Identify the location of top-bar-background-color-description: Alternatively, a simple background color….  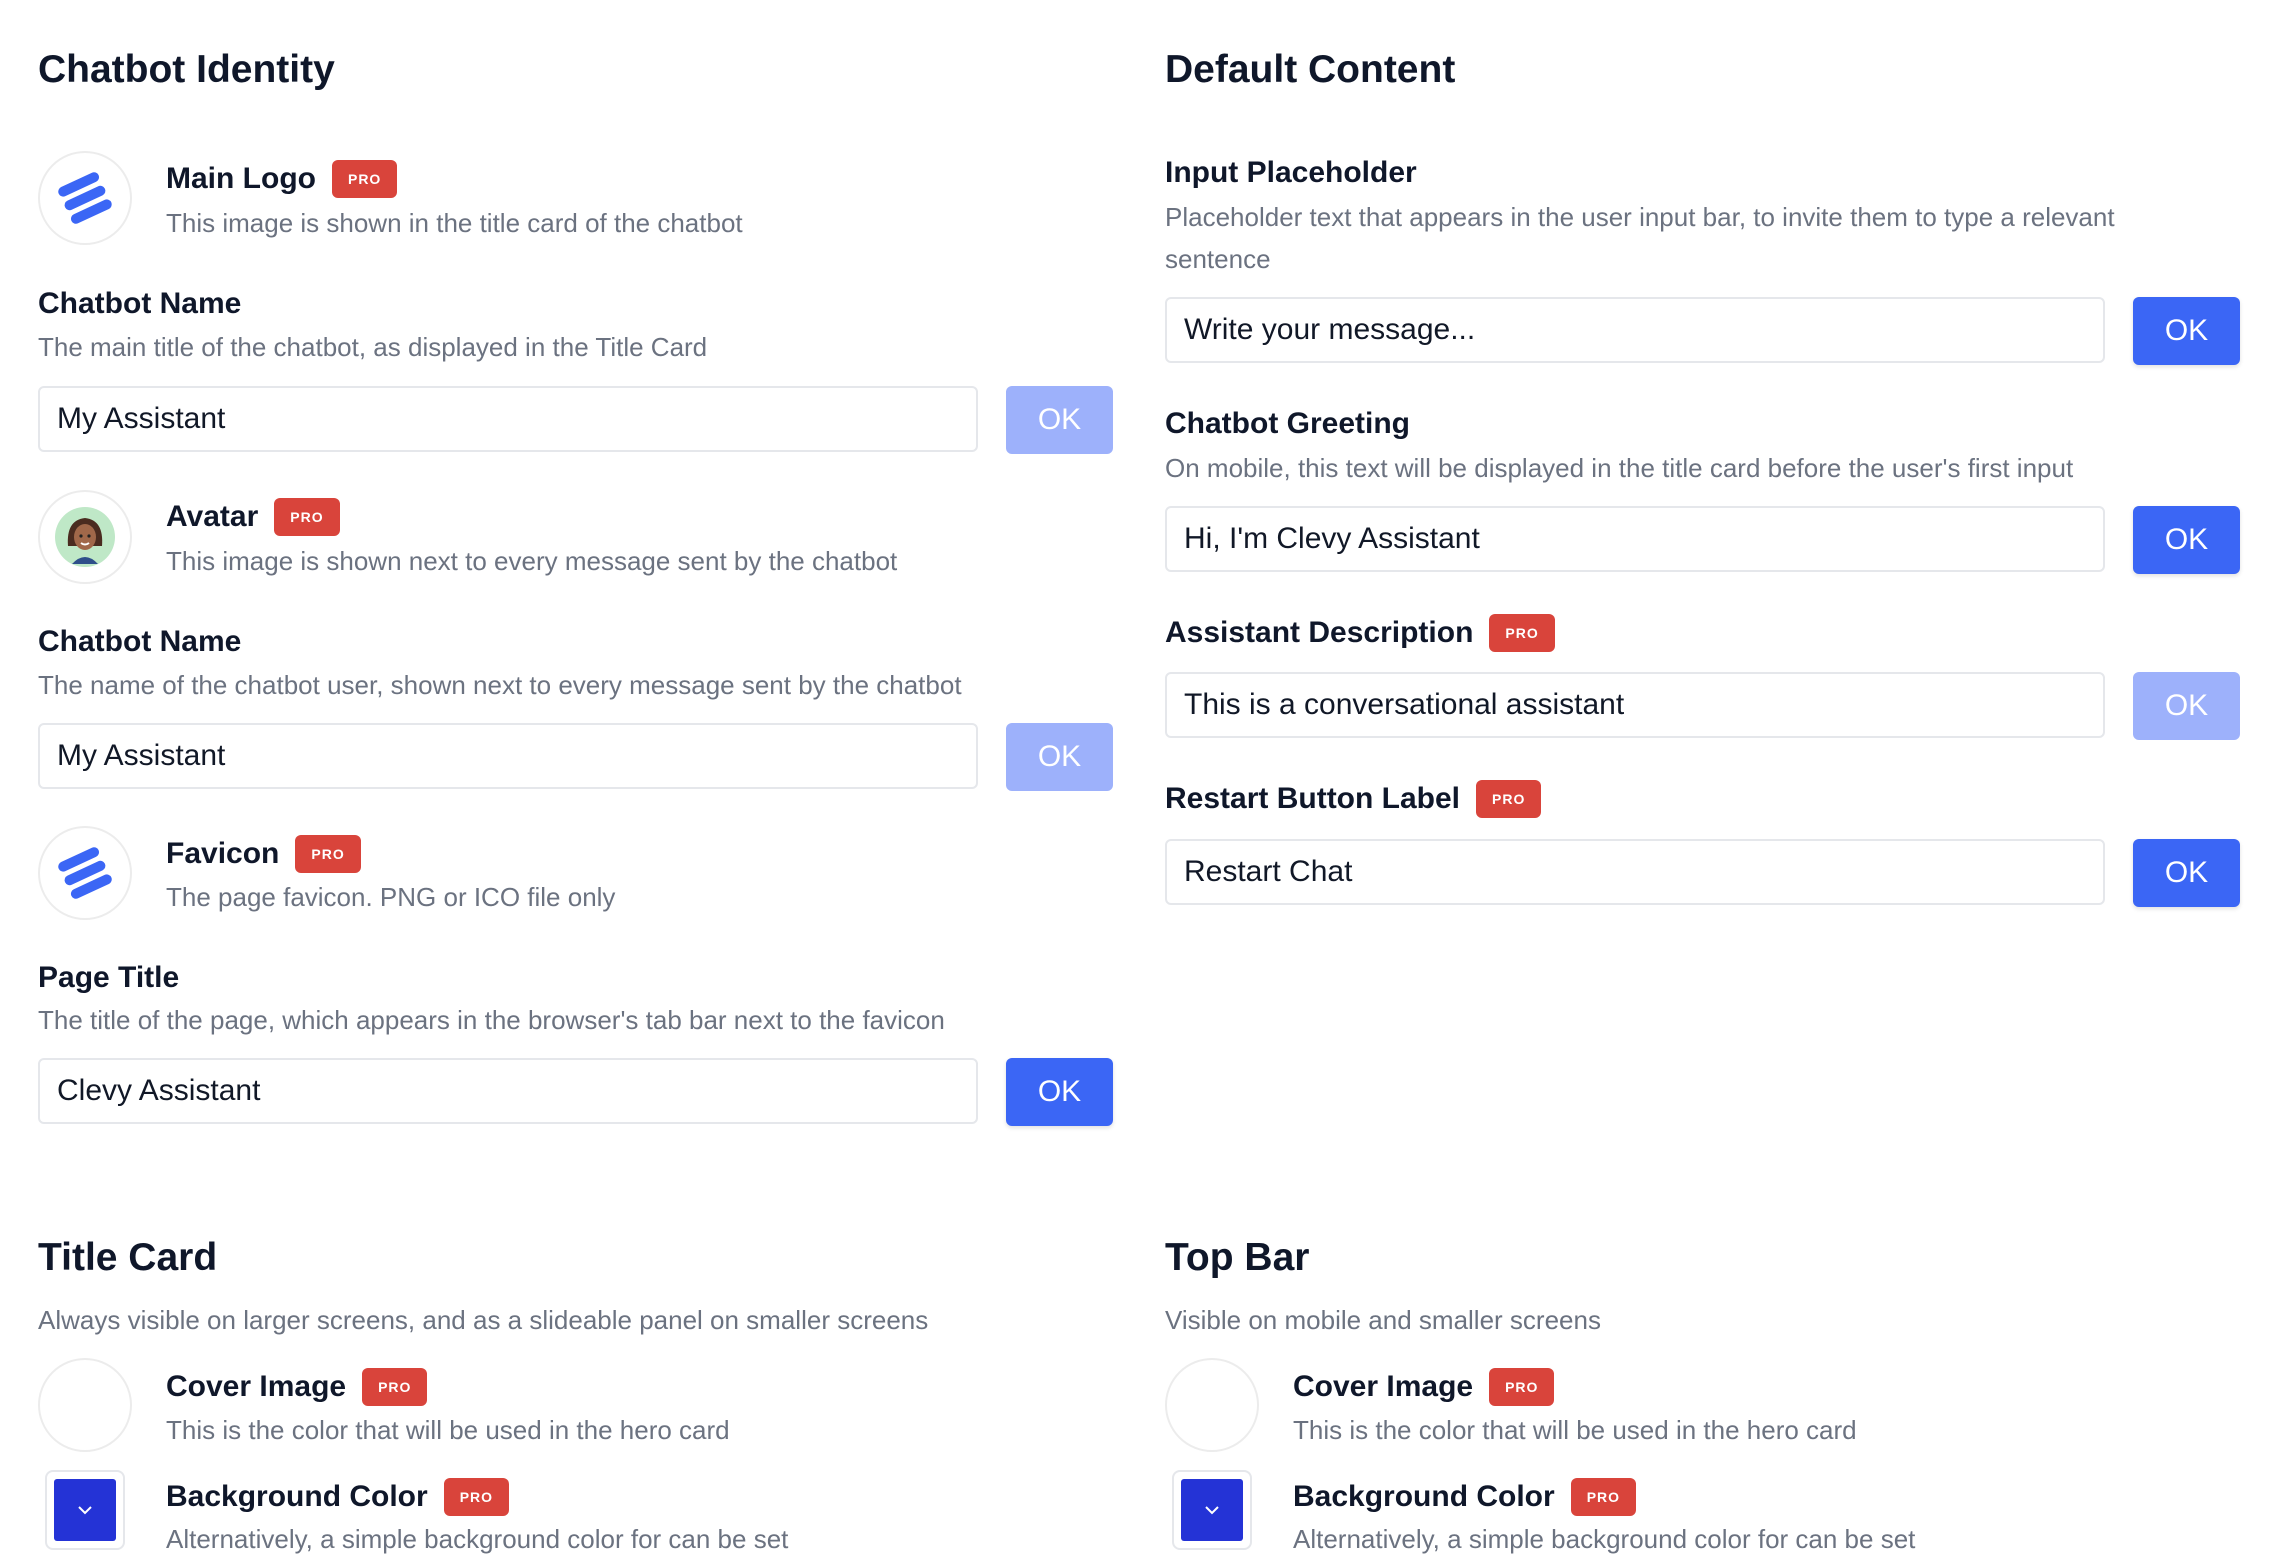
(1604, 1539).